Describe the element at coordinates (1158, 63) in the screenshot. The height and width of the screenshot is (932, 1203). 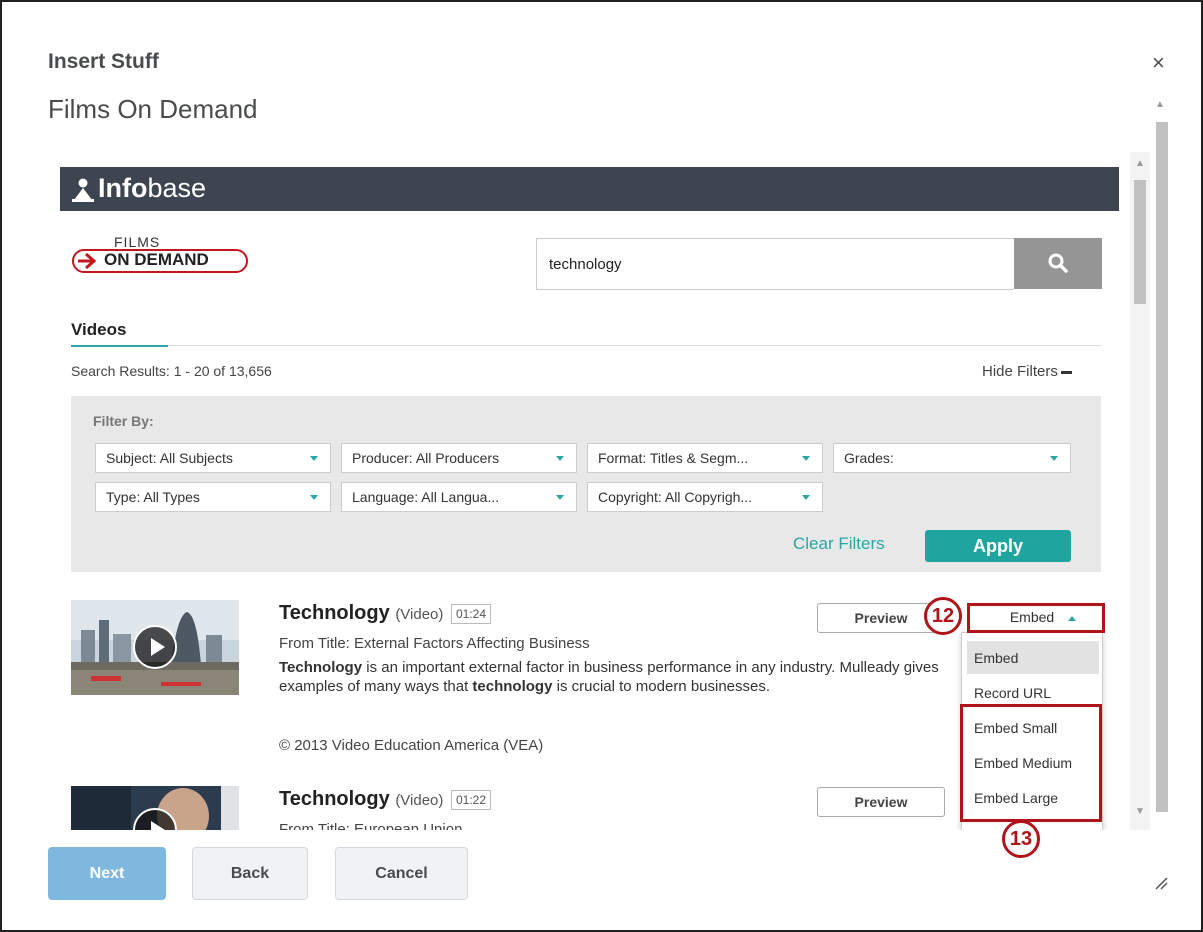
I see `close-icon: ×` at that location.